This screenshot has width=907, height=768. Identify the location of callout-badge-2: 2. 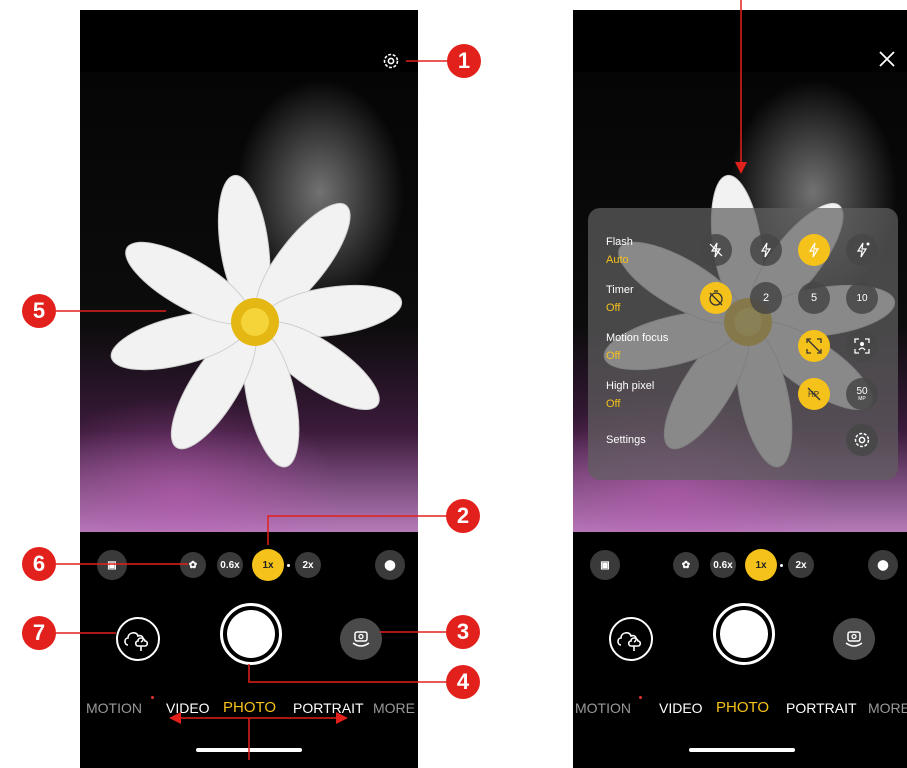
(463, 516).